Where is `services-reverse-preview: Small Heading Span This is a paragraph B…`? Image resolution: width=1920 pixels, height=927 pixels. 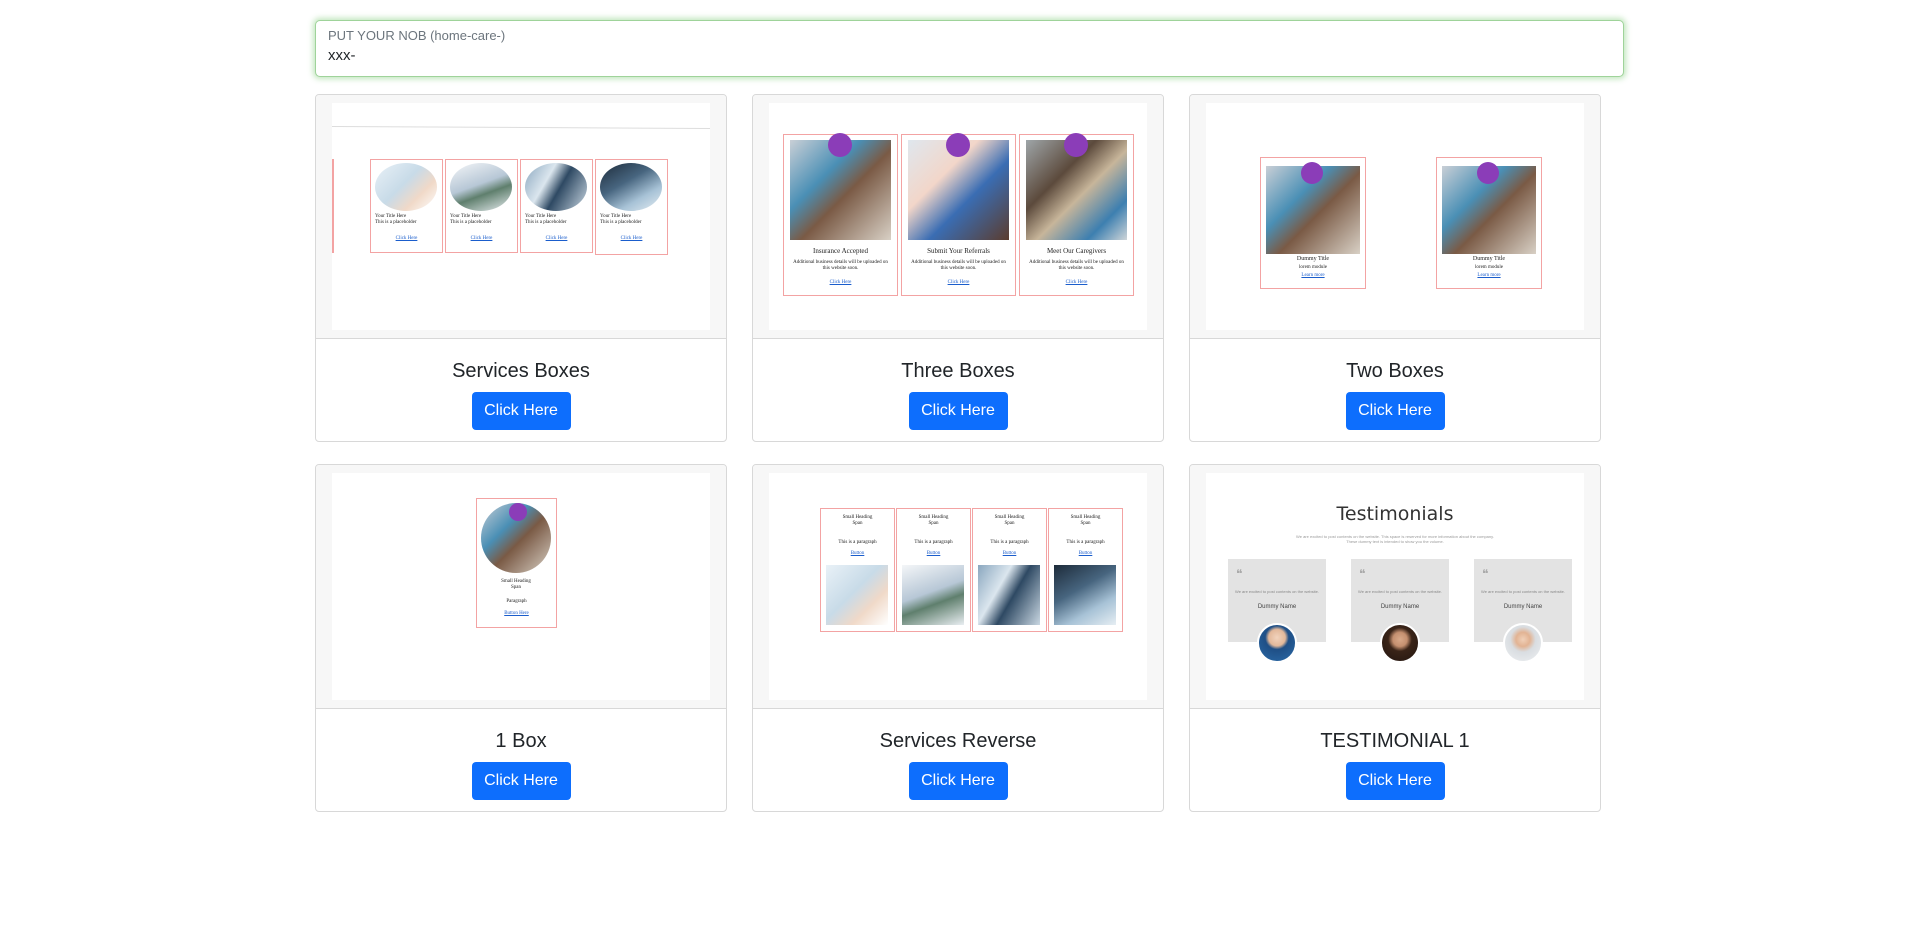
services-reverse-preview: Small Heading Span This is a paragraph B… is located at coordinates (958, 586).